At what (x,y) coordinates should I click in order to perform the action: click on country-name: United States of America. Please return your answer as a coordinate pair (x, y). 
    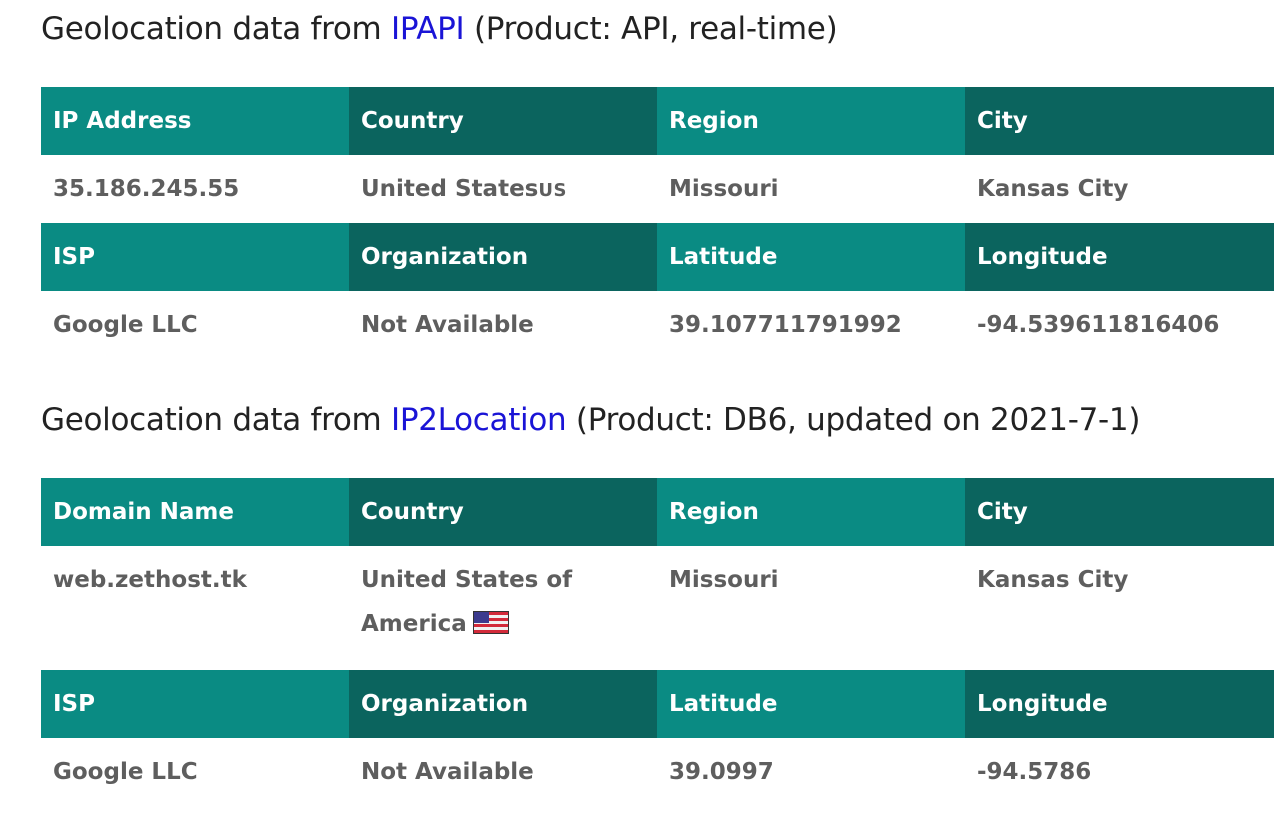
    Looking at the image, I should click on (467, 602).